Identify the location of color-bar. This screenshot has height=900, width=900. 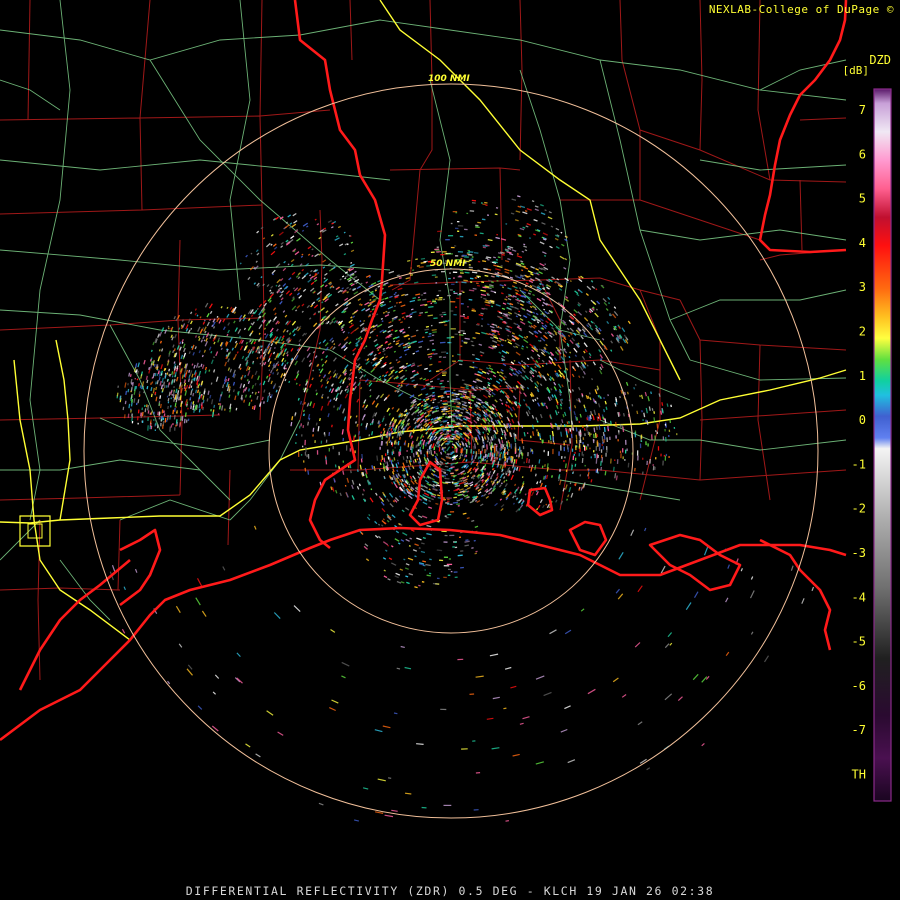
(882, 445).